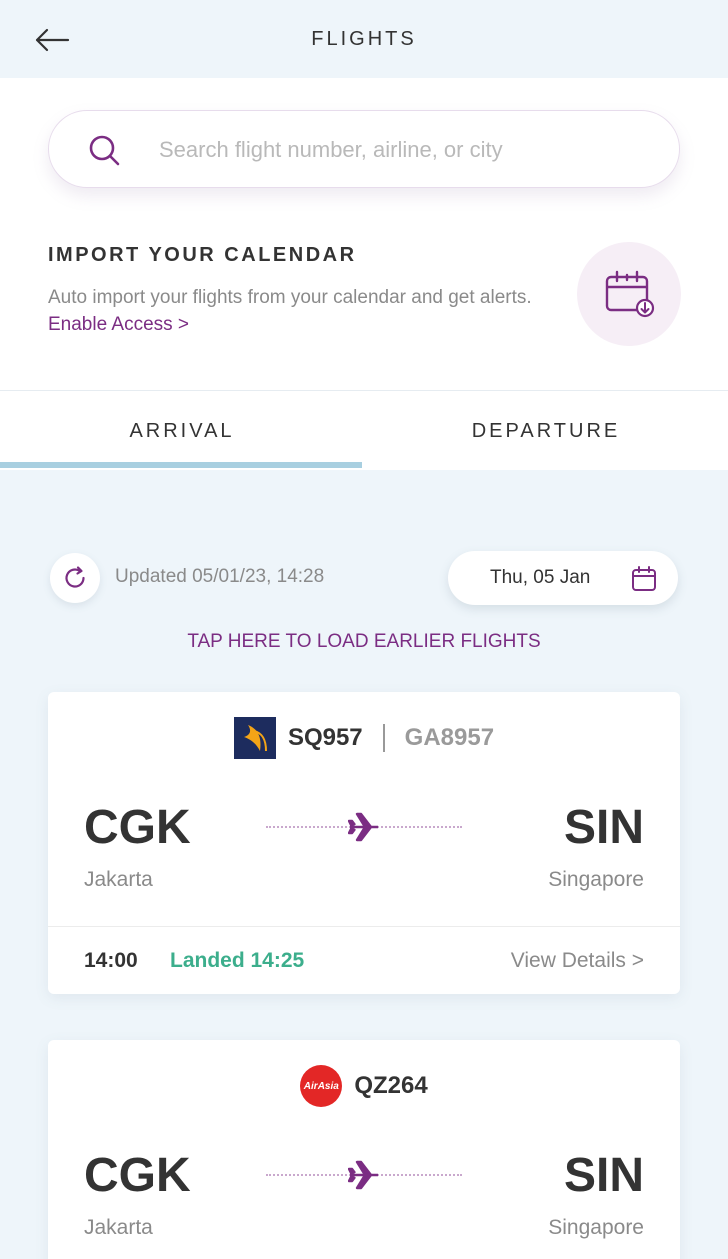 This screenshot has height=1259, width=728. Describe the element at coordinates (364, 642) in the screenshot. I see `load-earlier-flights-link: TAP HERE TO LOAD EARLIER FLIGHTS` at that location.